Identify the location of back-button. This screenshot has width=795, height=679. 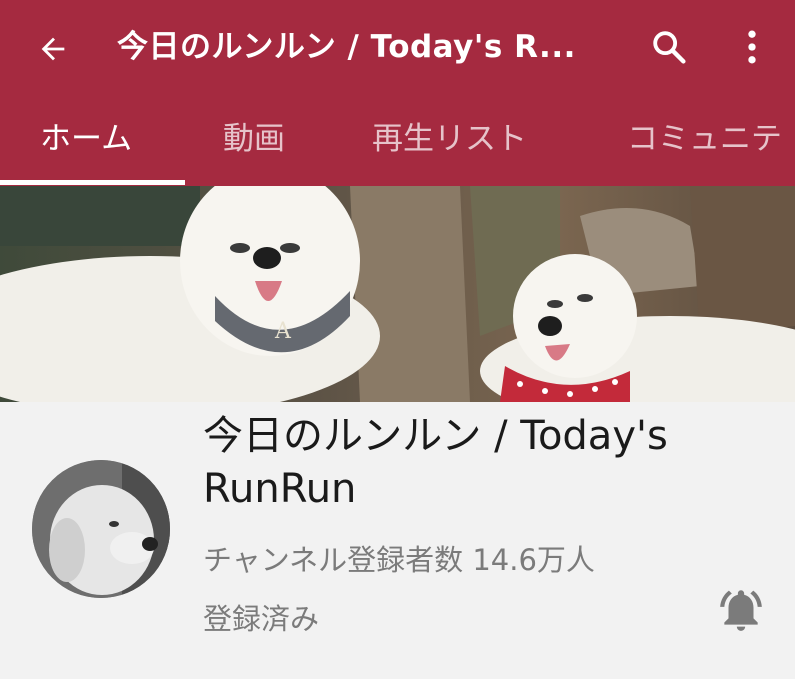
(55, 48).